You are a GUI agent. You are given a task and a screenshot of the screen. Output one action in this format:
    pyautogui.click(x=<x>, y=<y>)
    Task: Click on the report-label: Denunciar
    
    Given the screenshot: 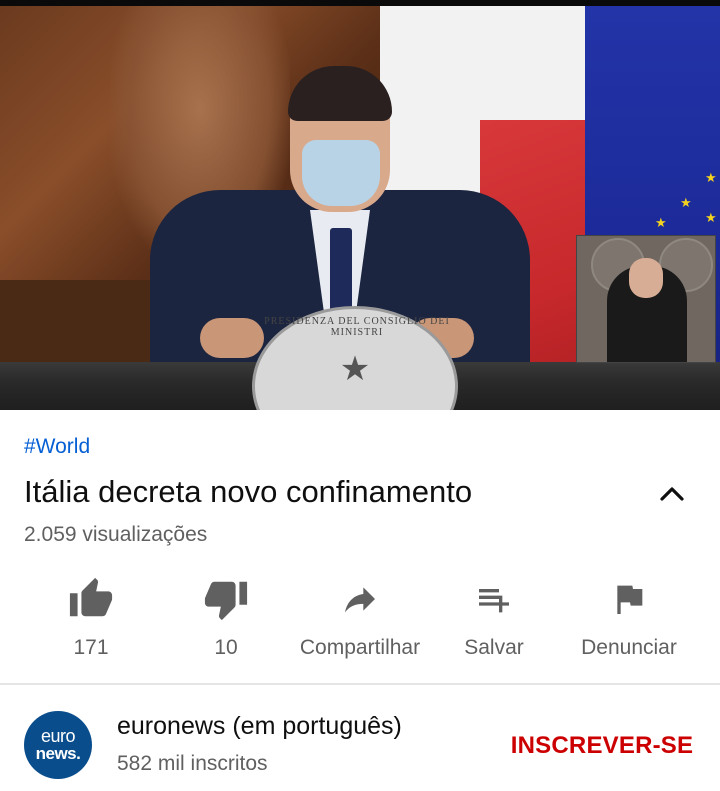 What is the action you would take?
    pyautogui.click(x=629, y=647)
    